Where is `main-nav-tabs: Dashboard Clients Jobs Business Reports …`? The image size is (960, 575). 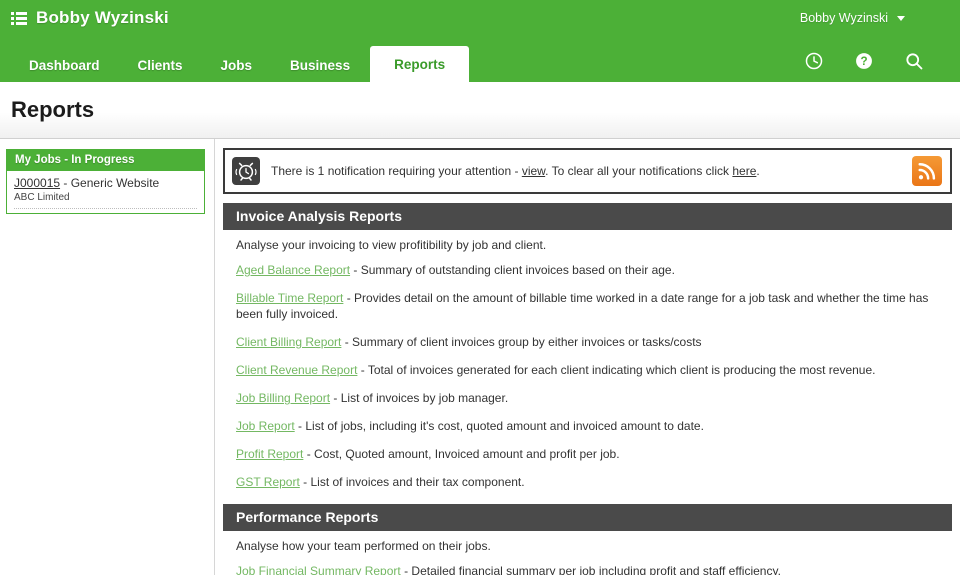 main-nav-tabs: Dashboard Clients Jobs Business Reports … is located at coordinates (480, 59).